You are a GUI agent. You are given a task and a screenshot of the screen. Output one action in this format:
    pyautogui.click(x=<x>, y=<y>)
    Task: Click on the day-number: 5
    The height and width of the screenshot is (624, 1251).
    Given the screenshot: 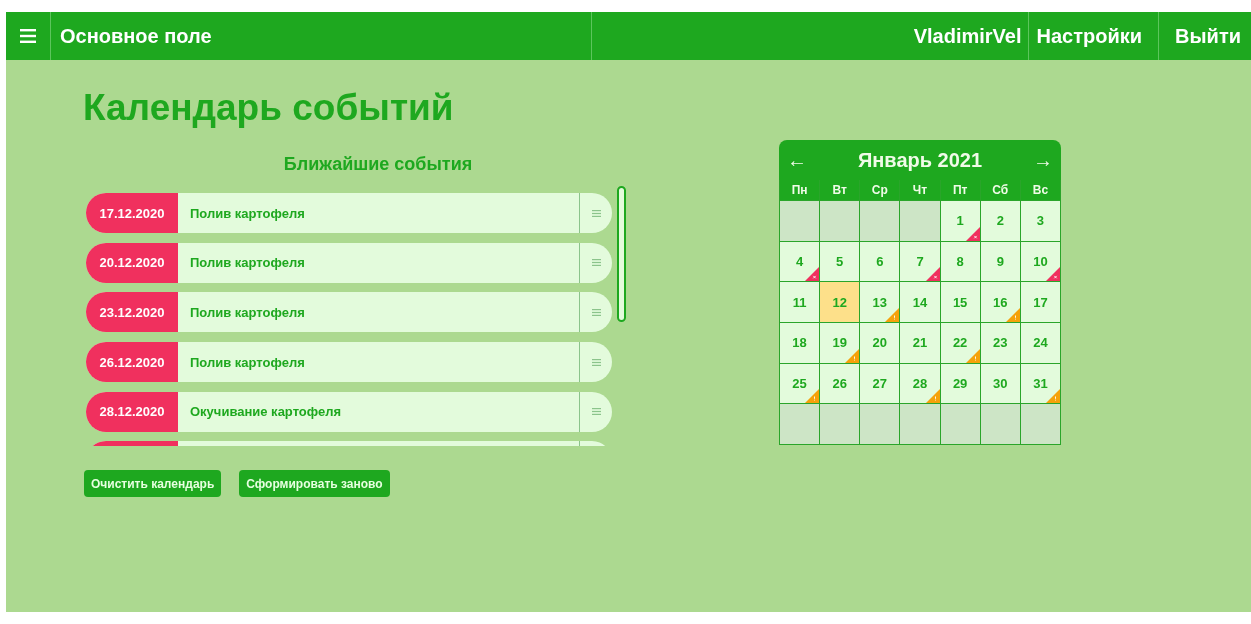 What is the action you would take?
    pyautogui.click(x=840, y=262)
    